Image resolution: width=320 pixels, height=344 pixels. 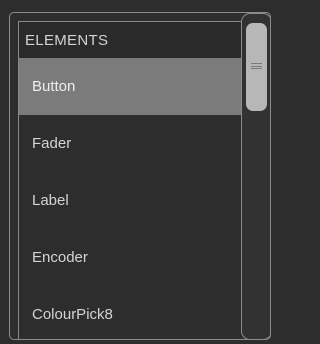 What do you see at coordinates (67, 40) in the screenshot?
I see `elements-header-label: ELEMENTS` at bounding box center [67, 40].